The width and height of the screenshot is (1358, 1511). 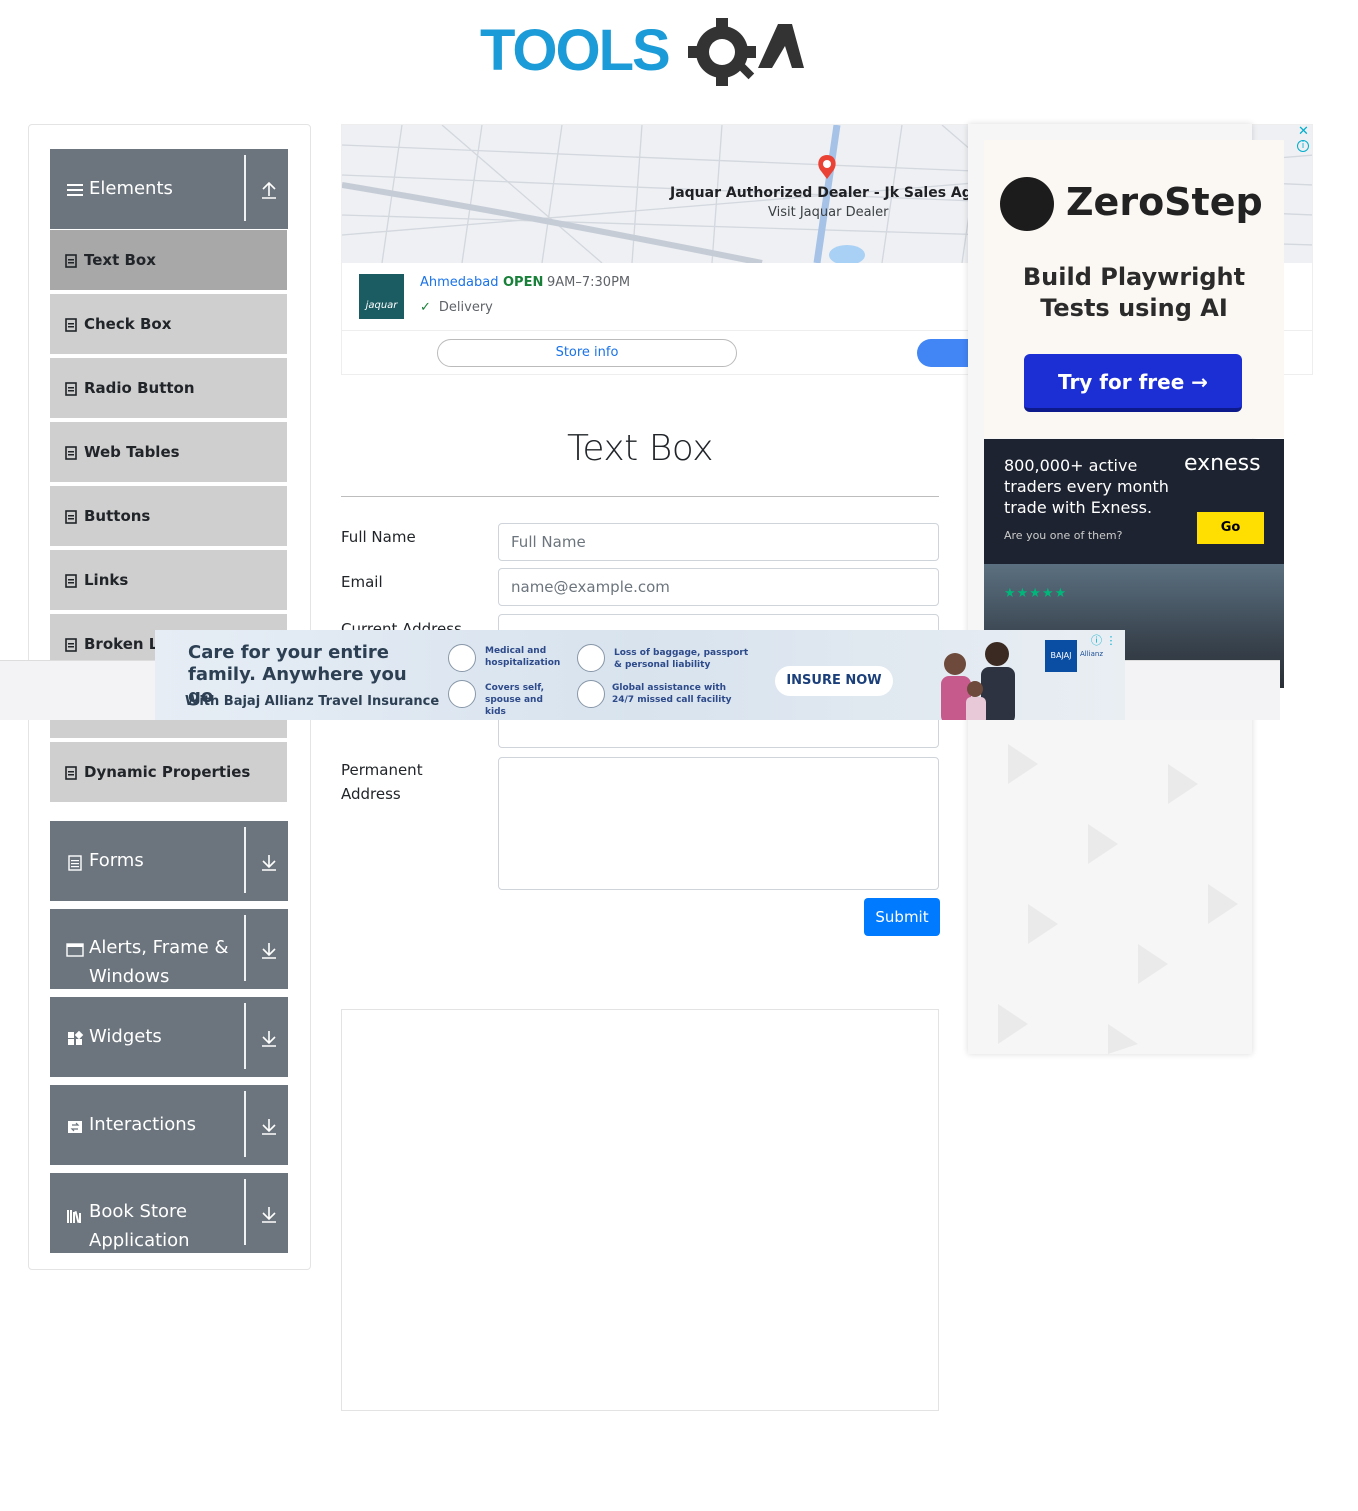 I want to click on group-label: Alerts, Frame & Windows, so click(x=159, y=962).